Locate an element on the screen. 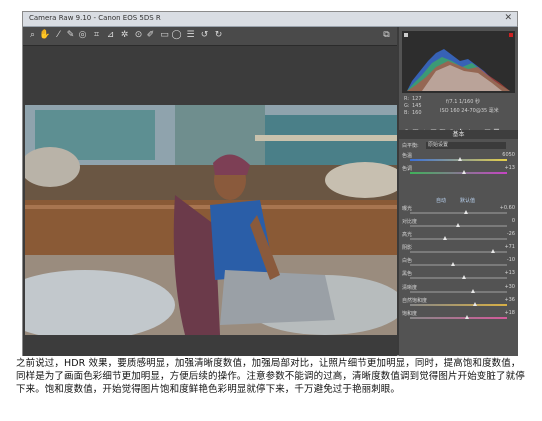 Image resolution: width=542 pixels, height=421 pixels. g-value: 145 is located at coordinates (417, 106).